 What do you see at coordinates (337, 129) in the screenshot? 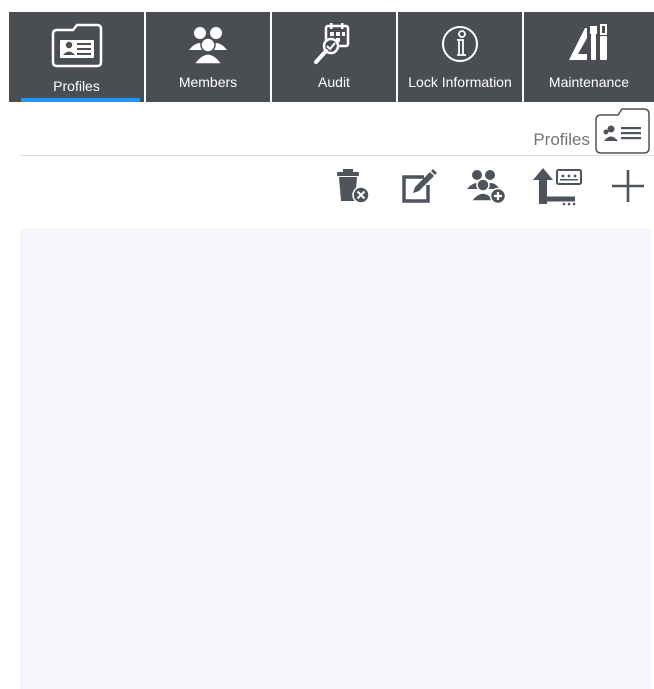
I see `section-header: Profiles` at bounding box center [337, 129].